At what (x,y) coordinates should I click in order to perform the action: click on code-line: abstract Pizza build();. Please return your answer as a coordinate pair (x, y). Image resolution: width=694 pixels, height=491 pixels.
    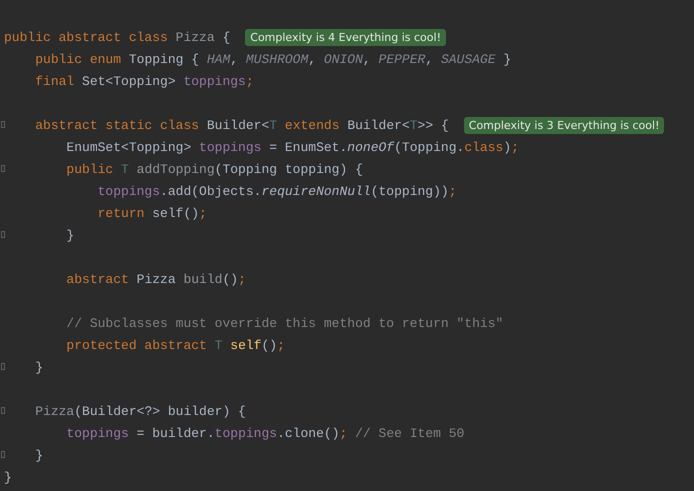
    Looking at the image, I should click on (156, 279).